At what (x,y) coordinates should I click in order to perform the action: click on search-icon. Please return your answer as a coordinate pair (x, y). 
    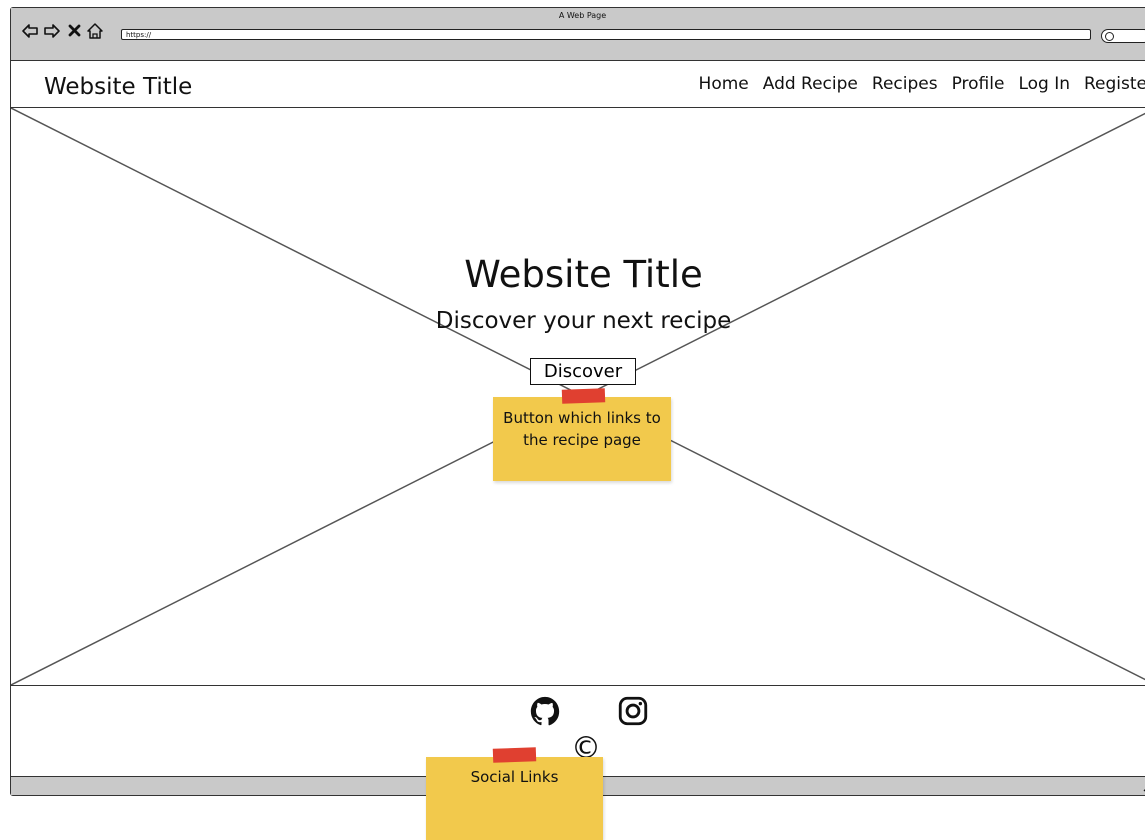
    Looking at the image, I should click on (1109, 36).